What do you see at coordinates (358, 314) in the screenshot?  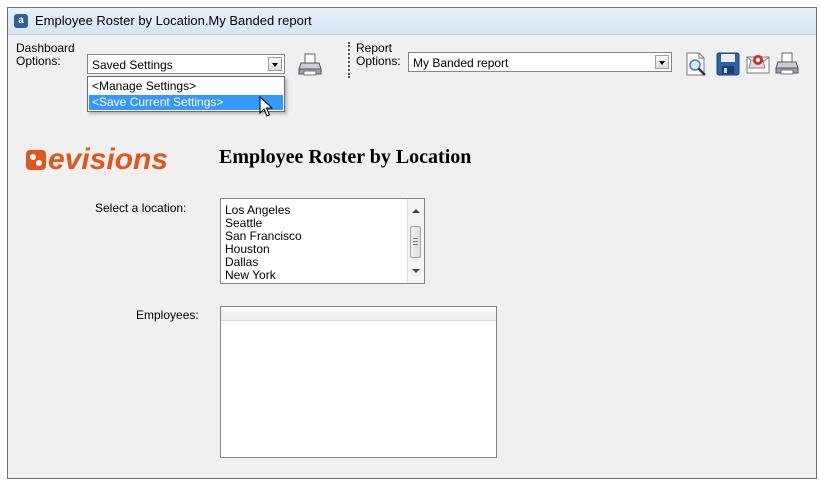 I see `grid-header` at bounding box center [358, 314].